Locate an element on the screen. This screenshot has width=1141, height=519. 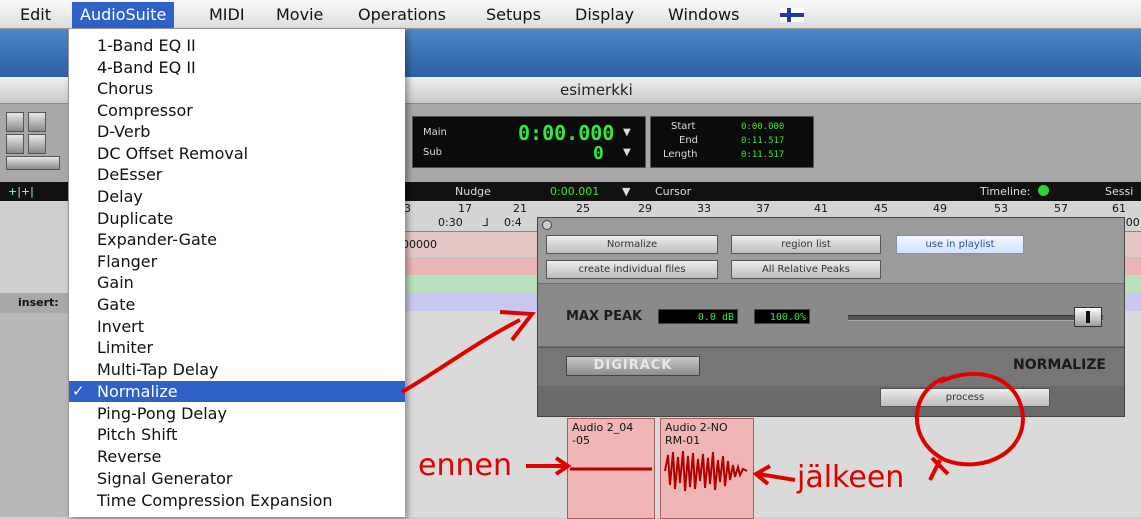
plugin-controls: MAX PEAK 0.0 dB 100.0% is located at coordinates (831, 315).